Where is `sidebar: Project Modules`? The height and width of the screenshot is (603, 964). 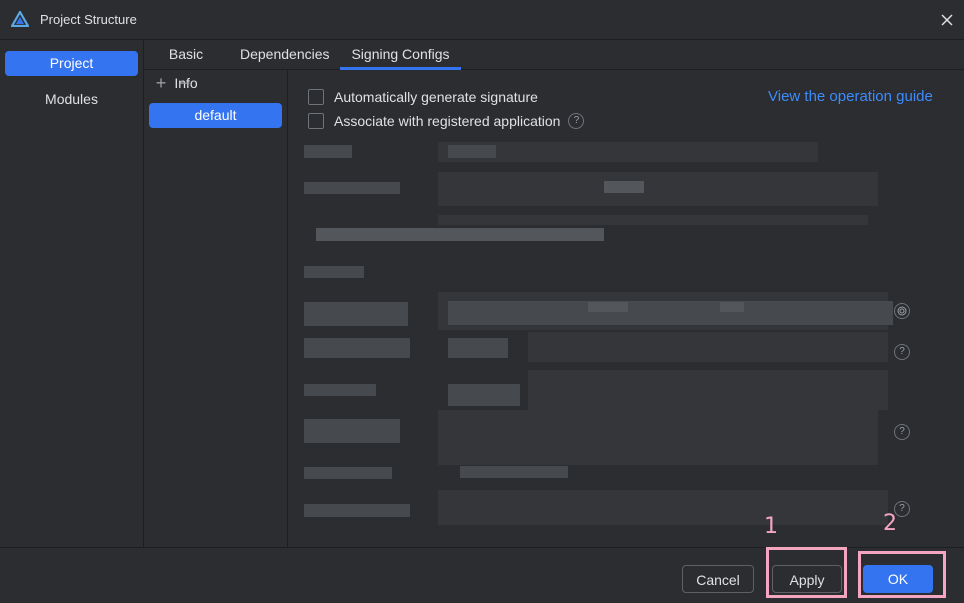
sidebar: Project Modules is located at coordinates (72, 293).